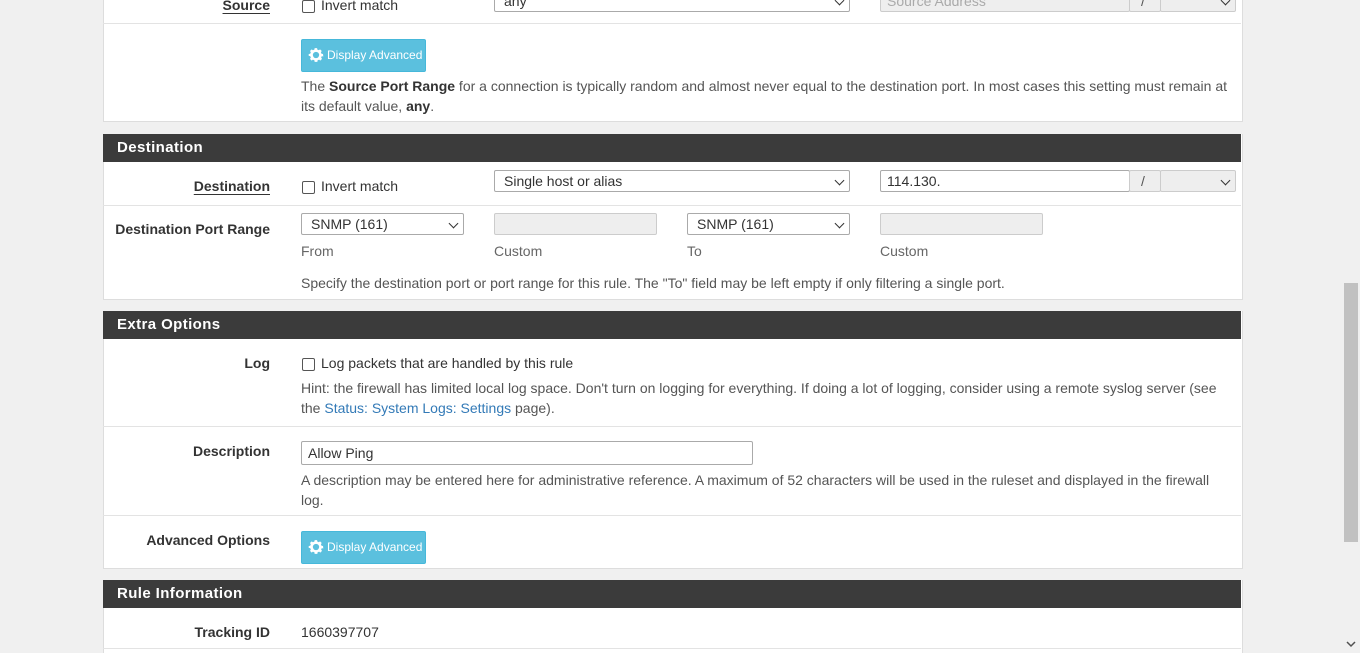  What do you see at coordinates (936, 4) in the screenshot?
I see `source-address-placeholder: Source Address` at bounding box center [936, 4].